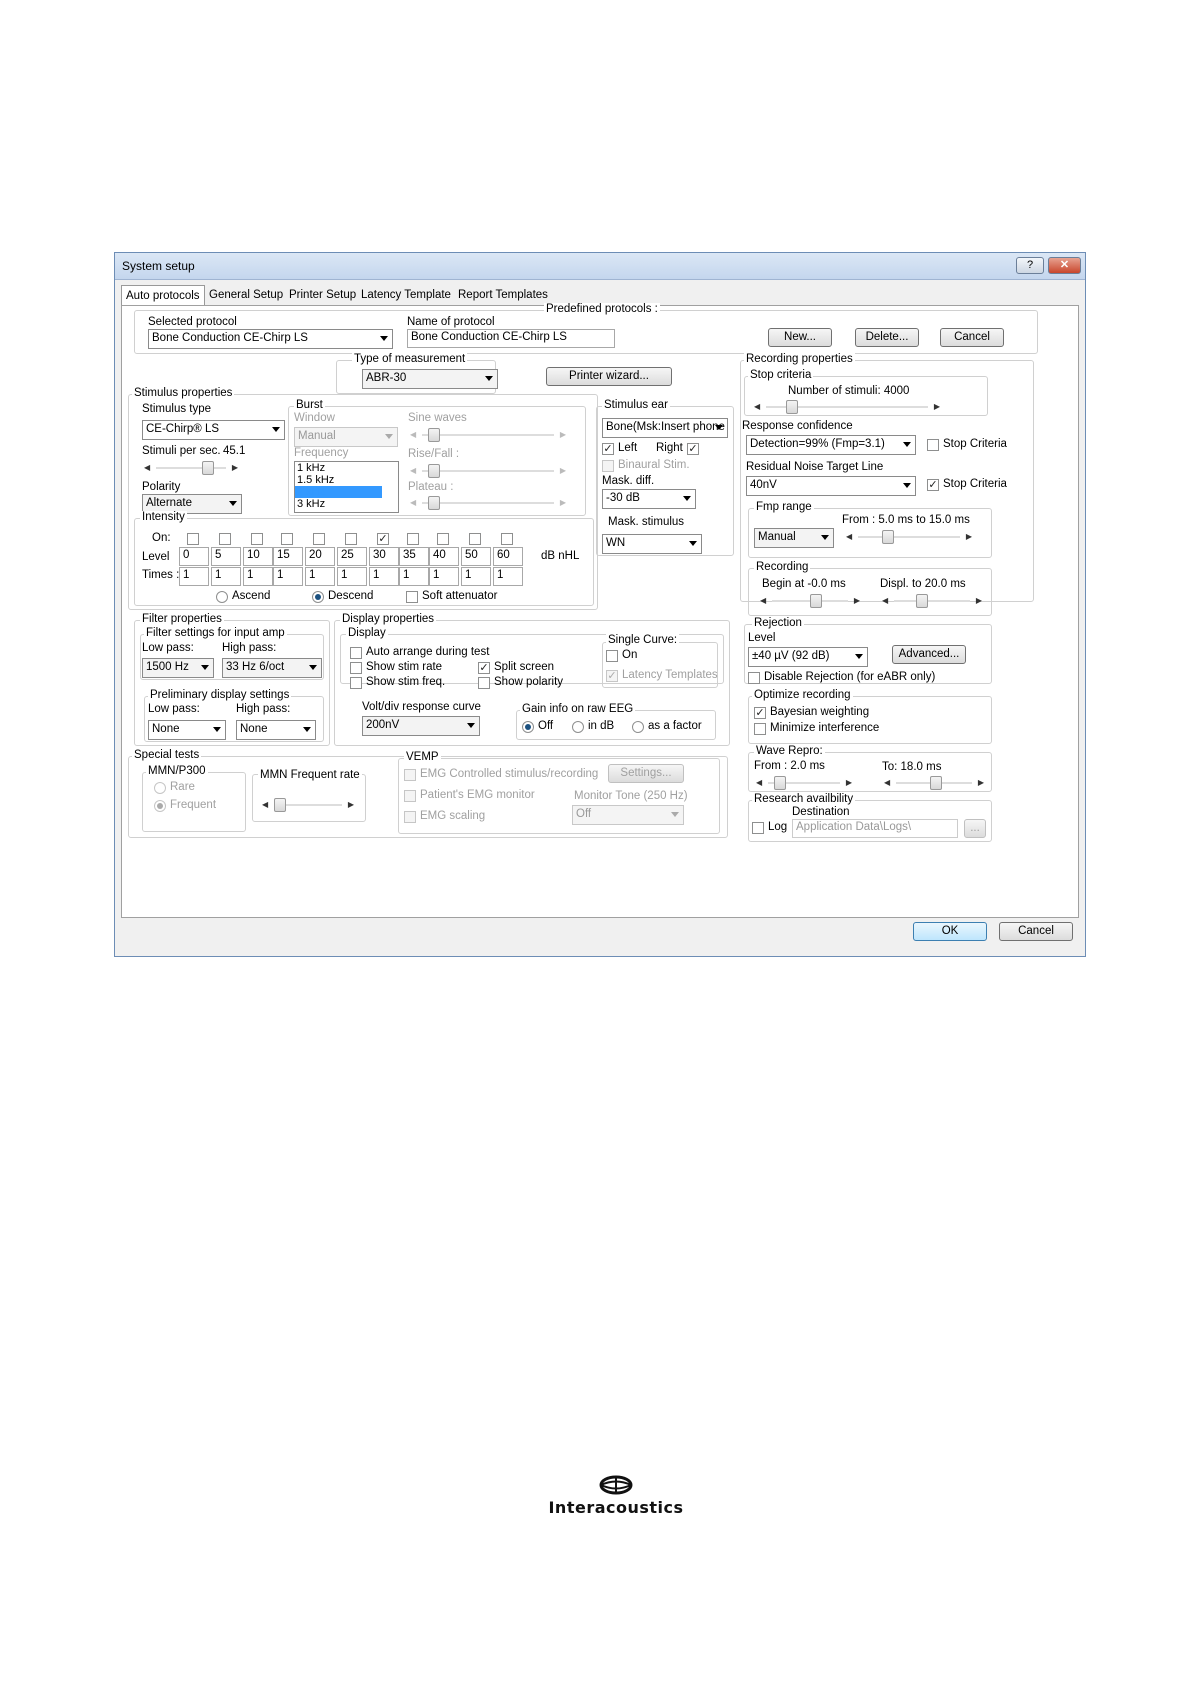  What do you see at coordinates (528, 727) in the screenshot?
I see `gain-off-radio` at bounding box center [528, 727].